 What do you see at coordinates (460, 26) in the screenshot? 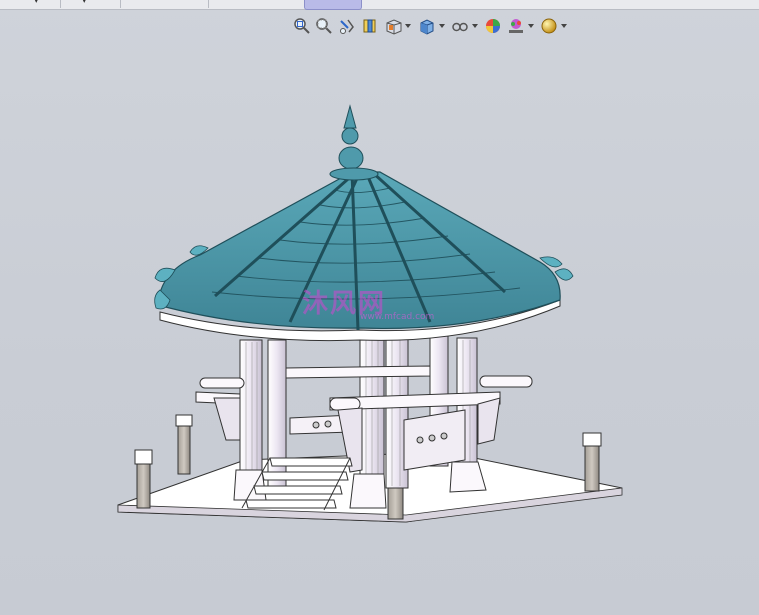
I see `hide-show-items-icon` at bounding box center [460, 26].